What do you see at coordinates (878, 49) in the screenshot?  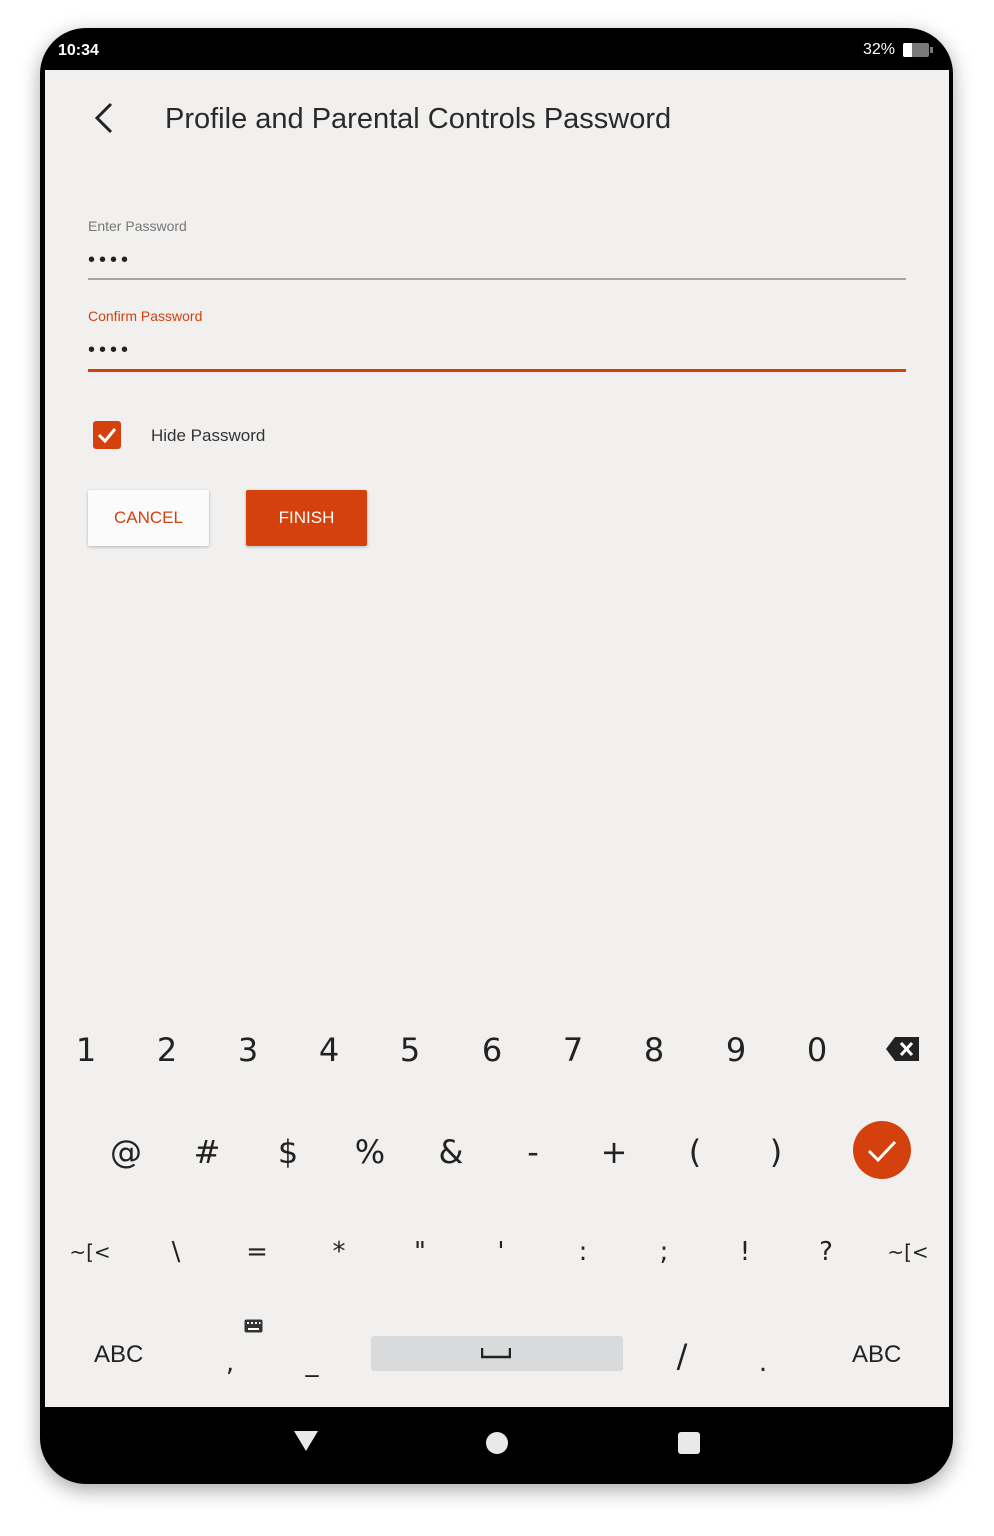 I see `battery-percent: 32%` at bounding box center [878, 49].